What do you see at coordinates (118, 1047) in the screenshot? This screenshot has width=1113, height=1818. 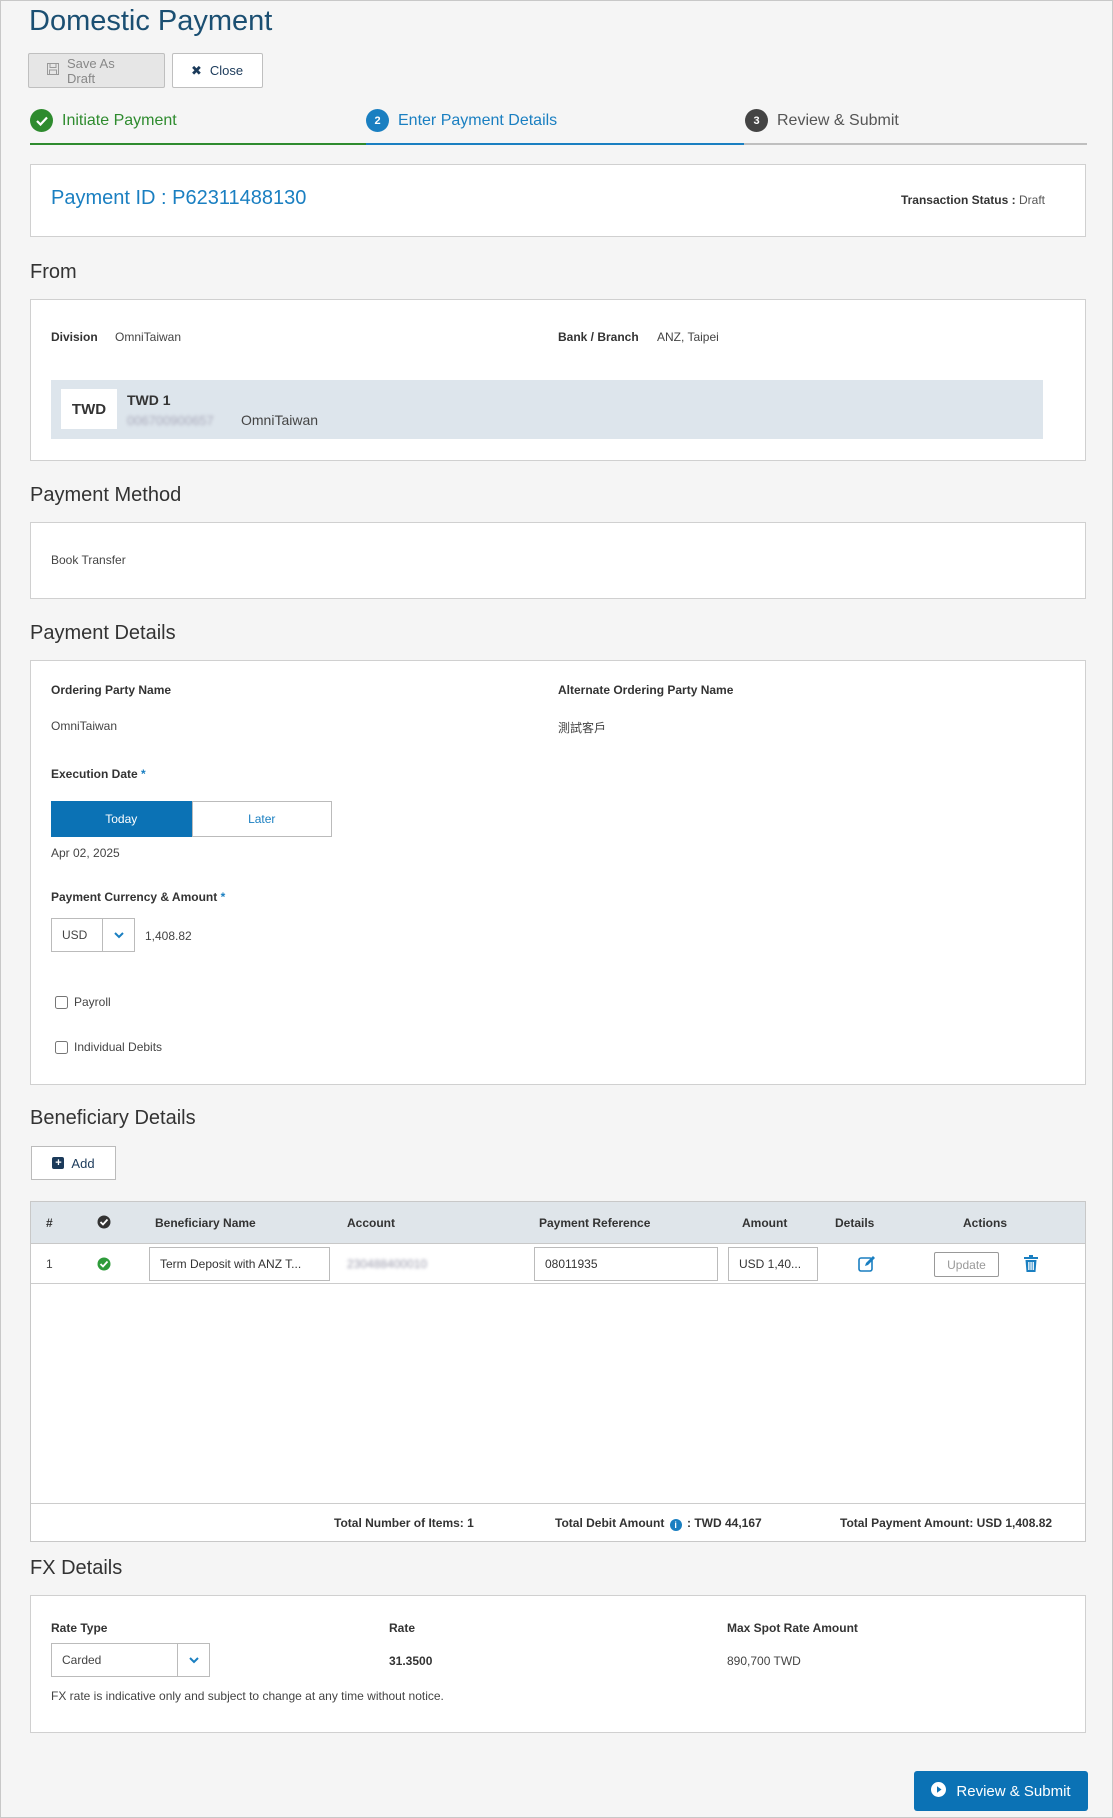 I see `individual-debits-label: Individual Debits` at bounding box center [118, 1047].